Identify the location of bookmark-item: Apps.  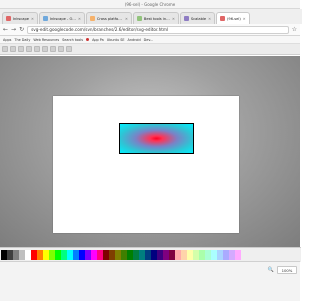
(7, 40).